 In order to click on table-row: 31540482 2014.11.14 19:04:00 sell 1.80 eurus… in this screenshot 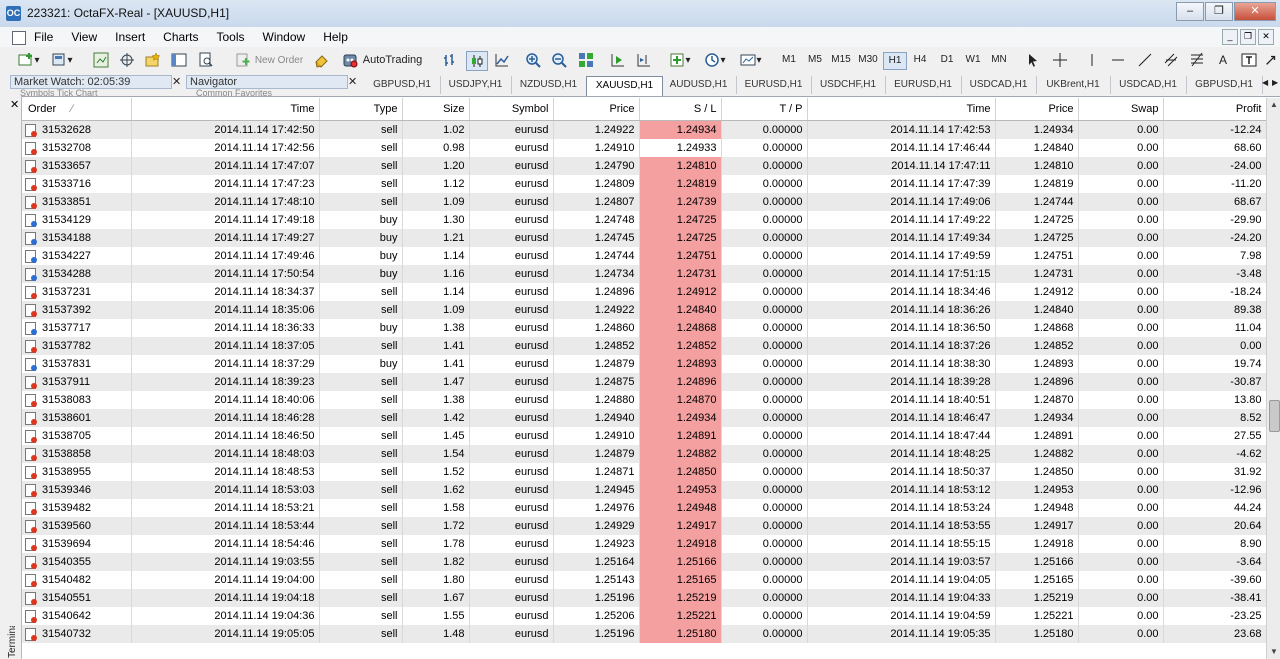, I will do `click(644, 580)`.